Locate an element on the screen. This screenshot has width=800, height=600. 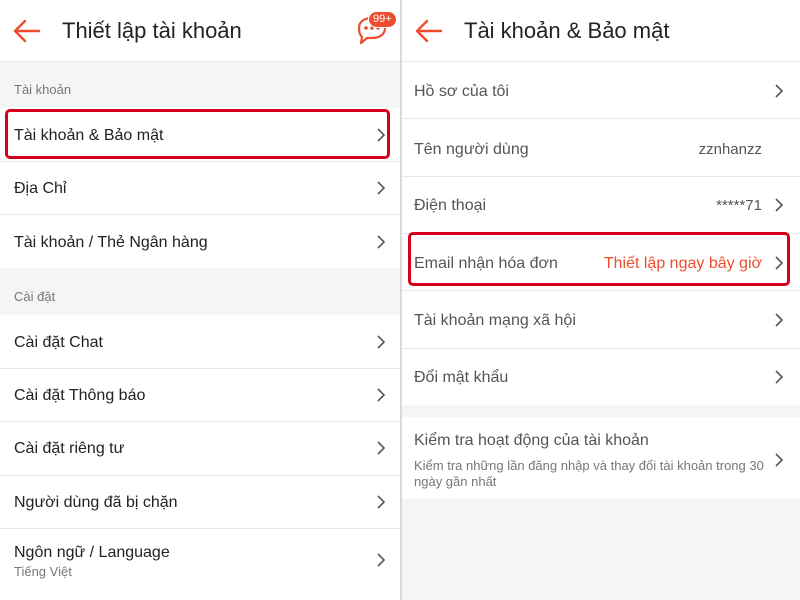
setup-now-link: Thiết lập ngay bây giờ is located at coordinates (683, 264).